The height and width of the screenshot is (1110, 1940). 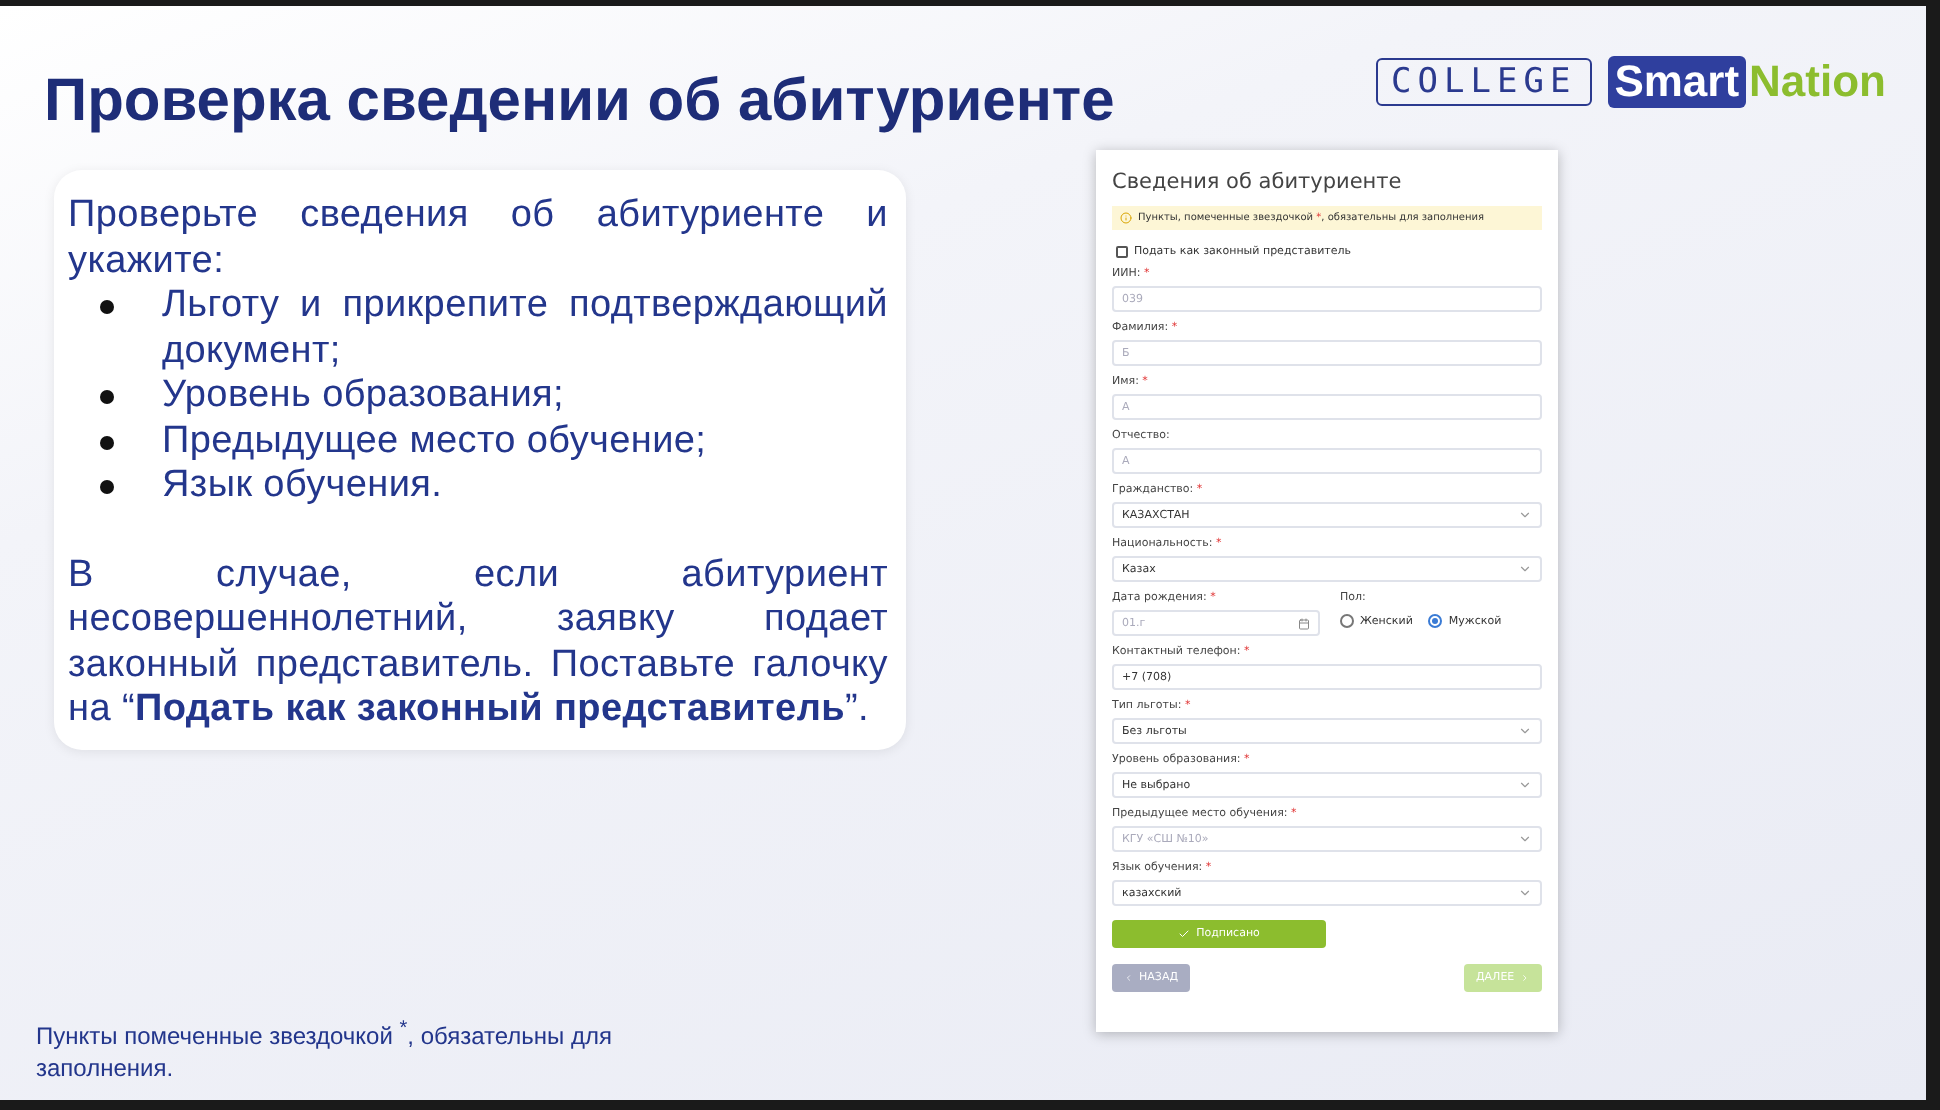 What do you see at coordinates (363, 396) in the screenshot?
I see `bullet-text: Уровень образования;` at bounding box center [363, 396].